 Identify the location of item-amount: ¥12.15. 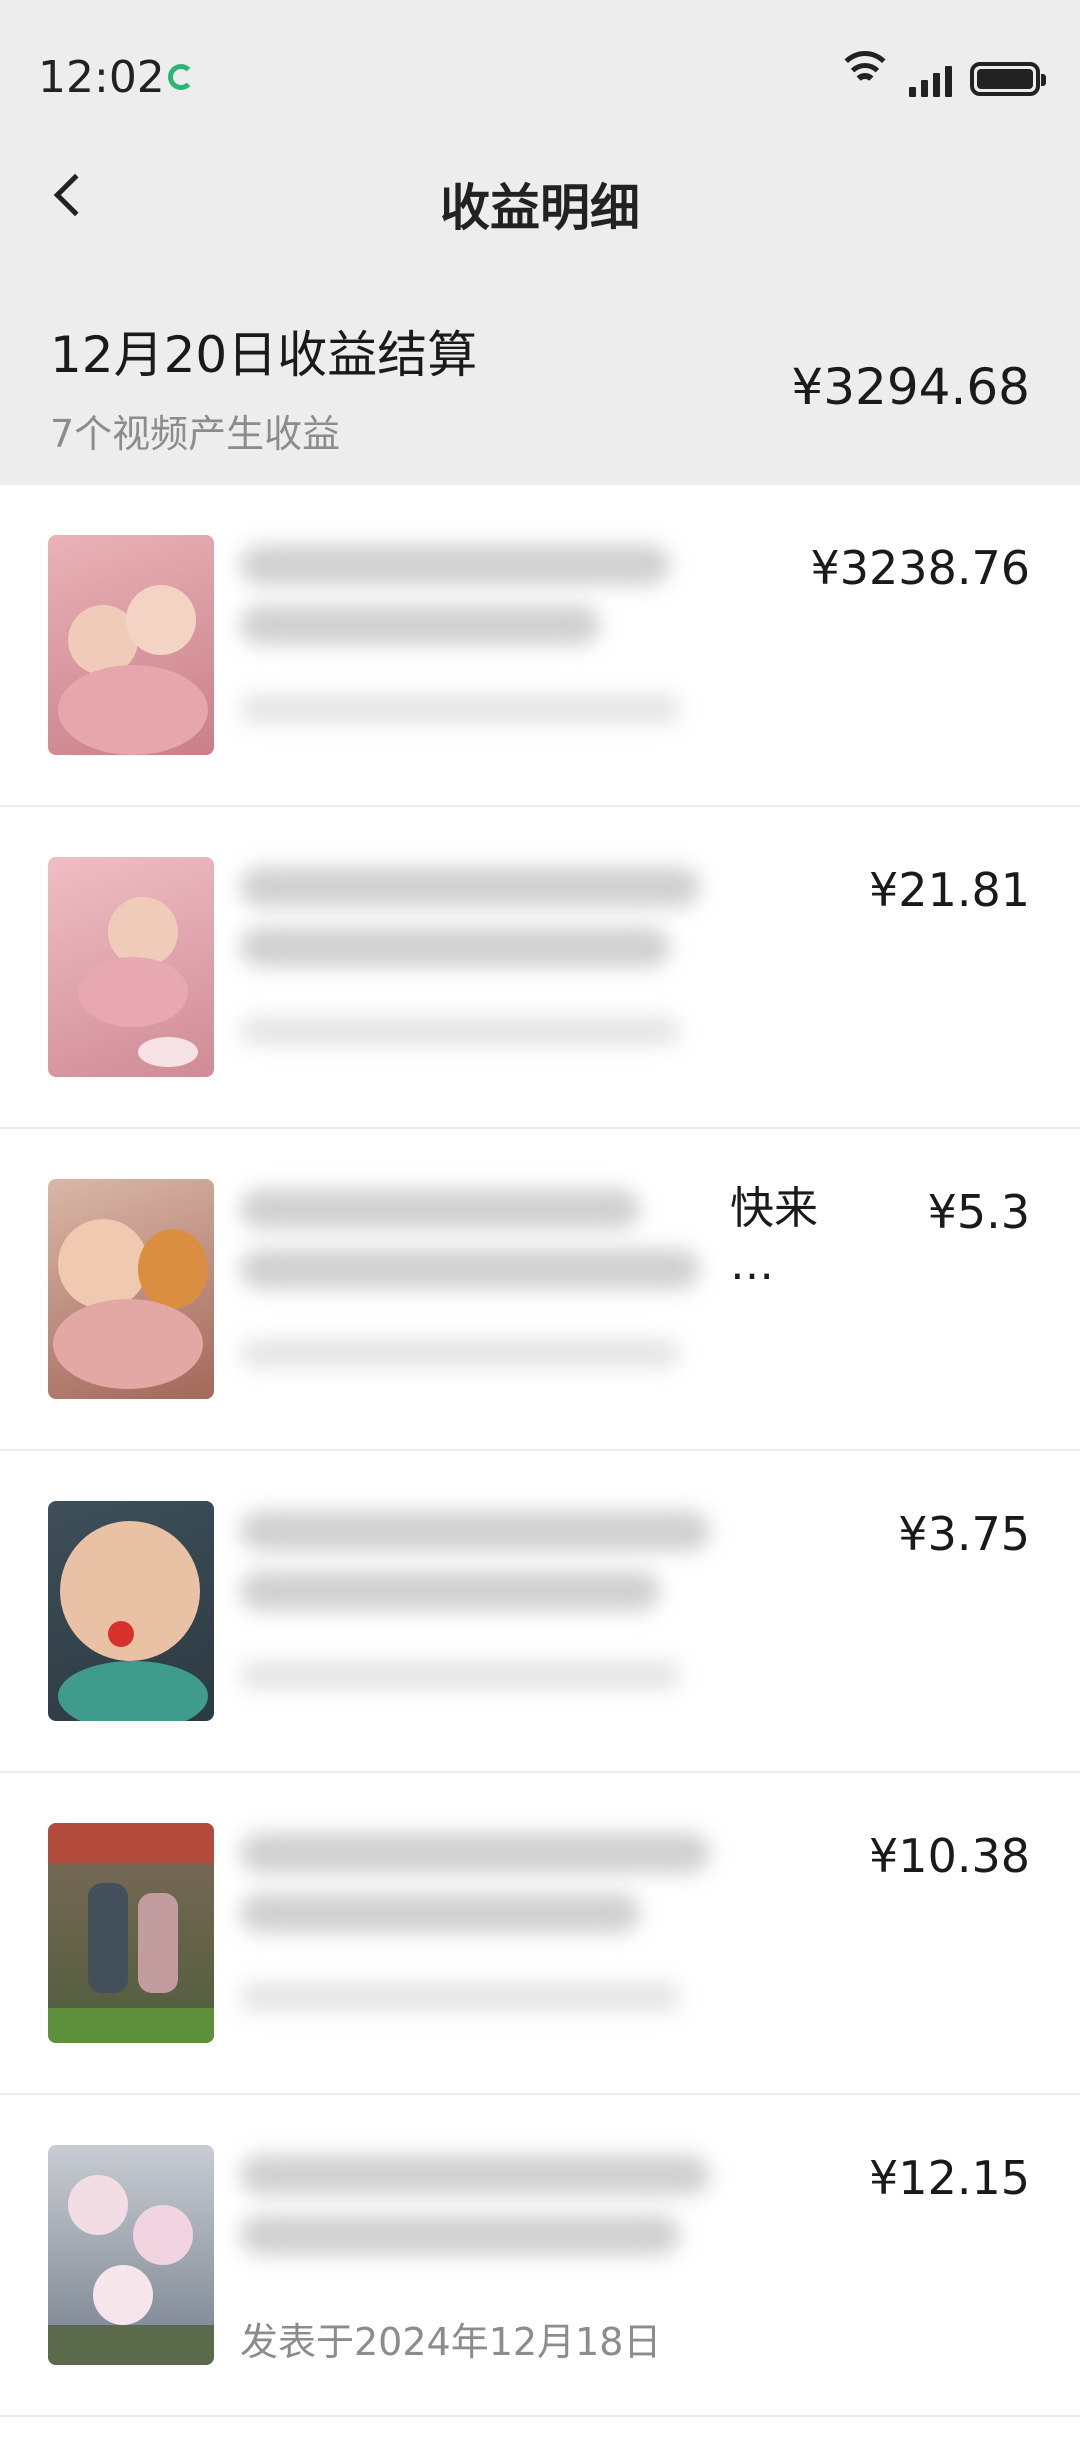
(949, 2178).